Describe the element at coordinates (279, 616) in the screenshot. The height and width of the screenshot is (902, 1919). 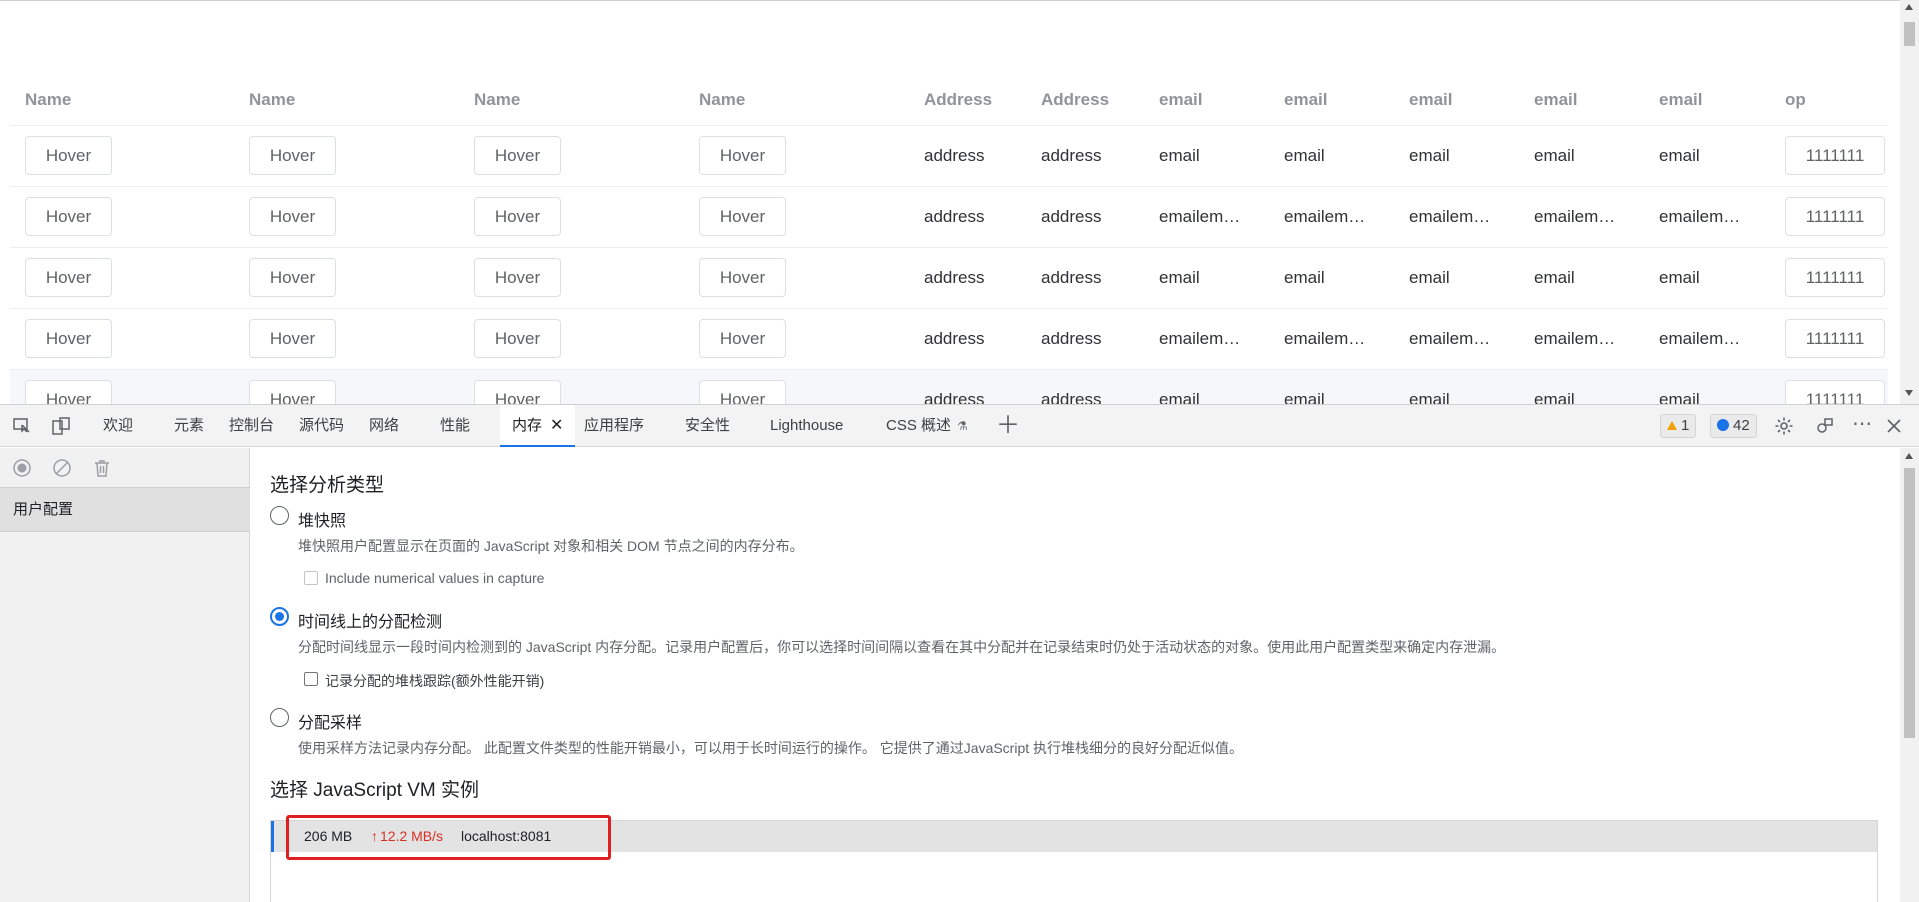
I see `radio-allocation-timeline` at that location.